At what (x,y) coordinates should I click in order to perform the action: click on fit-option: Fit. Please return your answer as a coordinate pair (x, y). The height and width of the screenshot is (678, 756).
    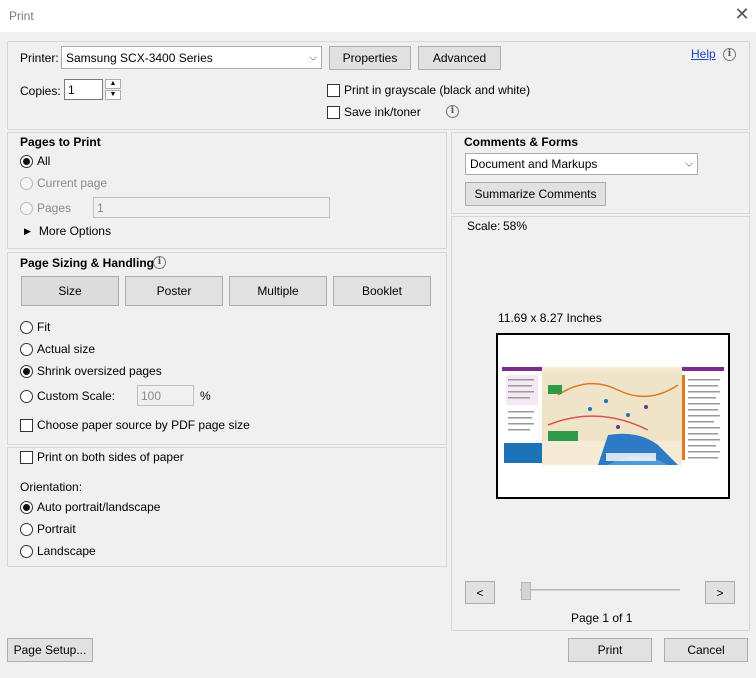
    Looking at the image, I should click on (35, 327).